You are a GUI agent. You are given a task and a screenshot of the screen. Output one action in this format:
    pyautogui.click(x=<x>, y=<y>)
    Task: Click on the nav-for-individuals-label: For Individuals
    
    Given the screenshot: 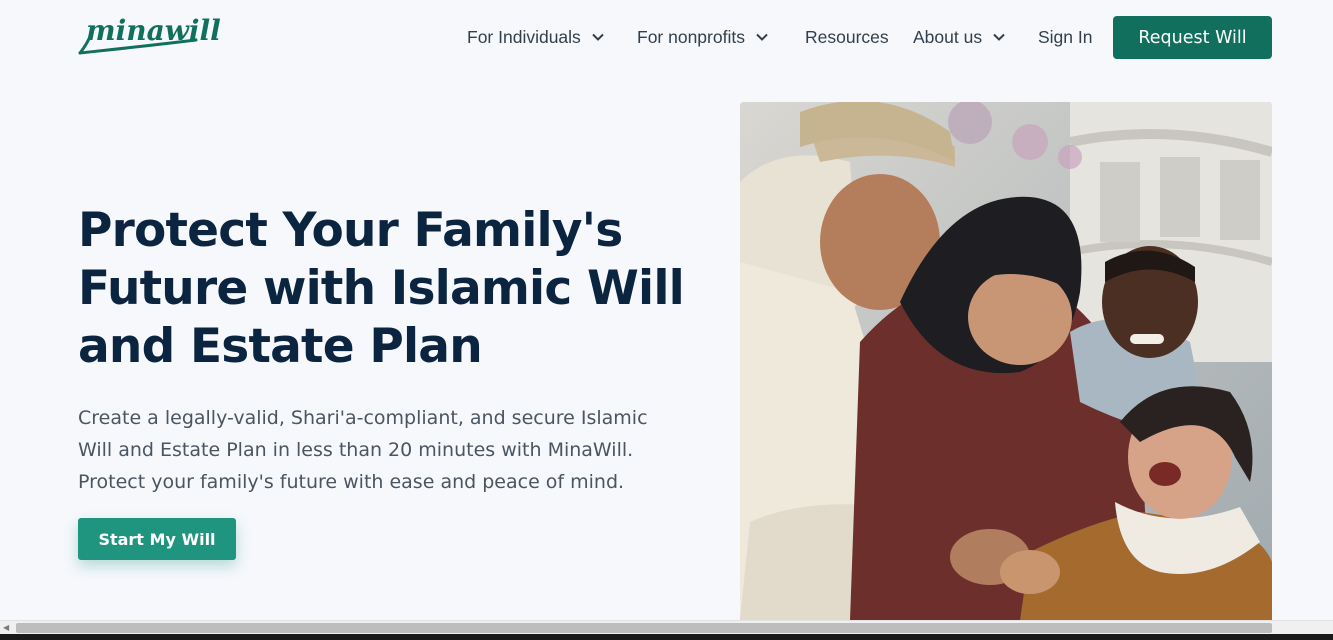 What is the action you would take?
    pyautogui.click(x=524, y=36)
    